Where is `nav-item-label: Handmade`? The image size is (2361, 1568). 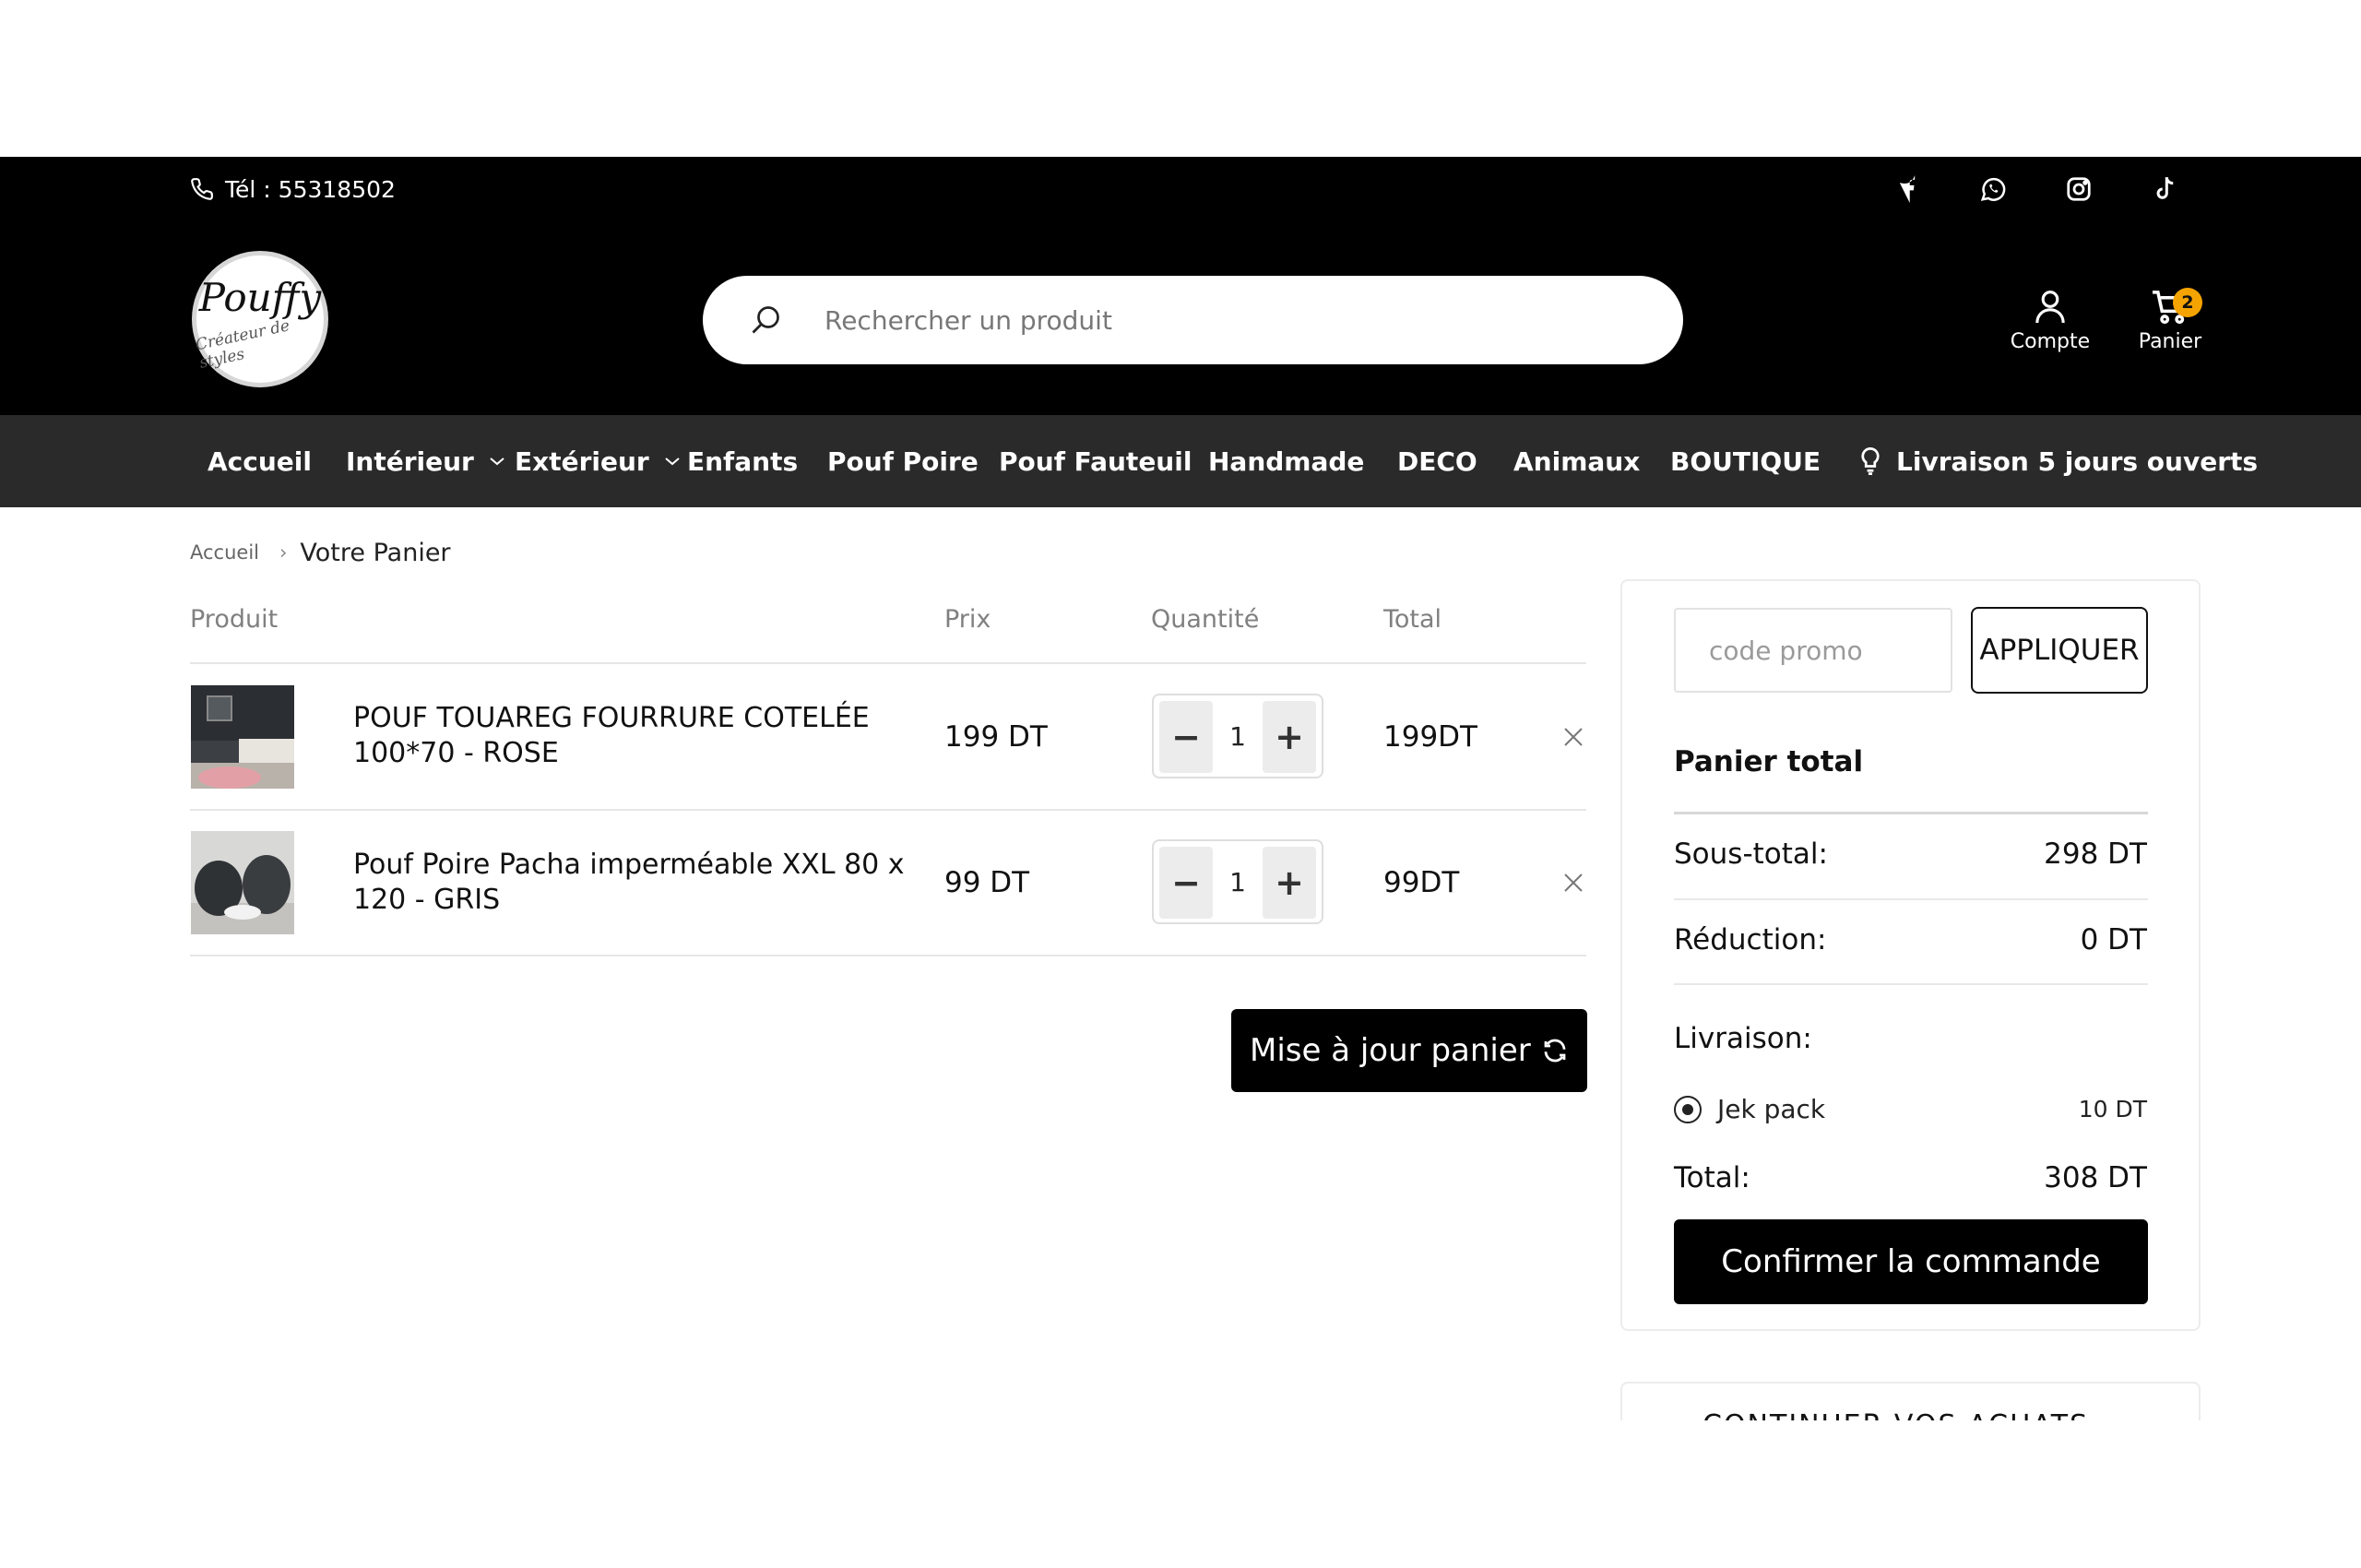 nav-item-label: Handmade is located at coordinates (1286, 461).